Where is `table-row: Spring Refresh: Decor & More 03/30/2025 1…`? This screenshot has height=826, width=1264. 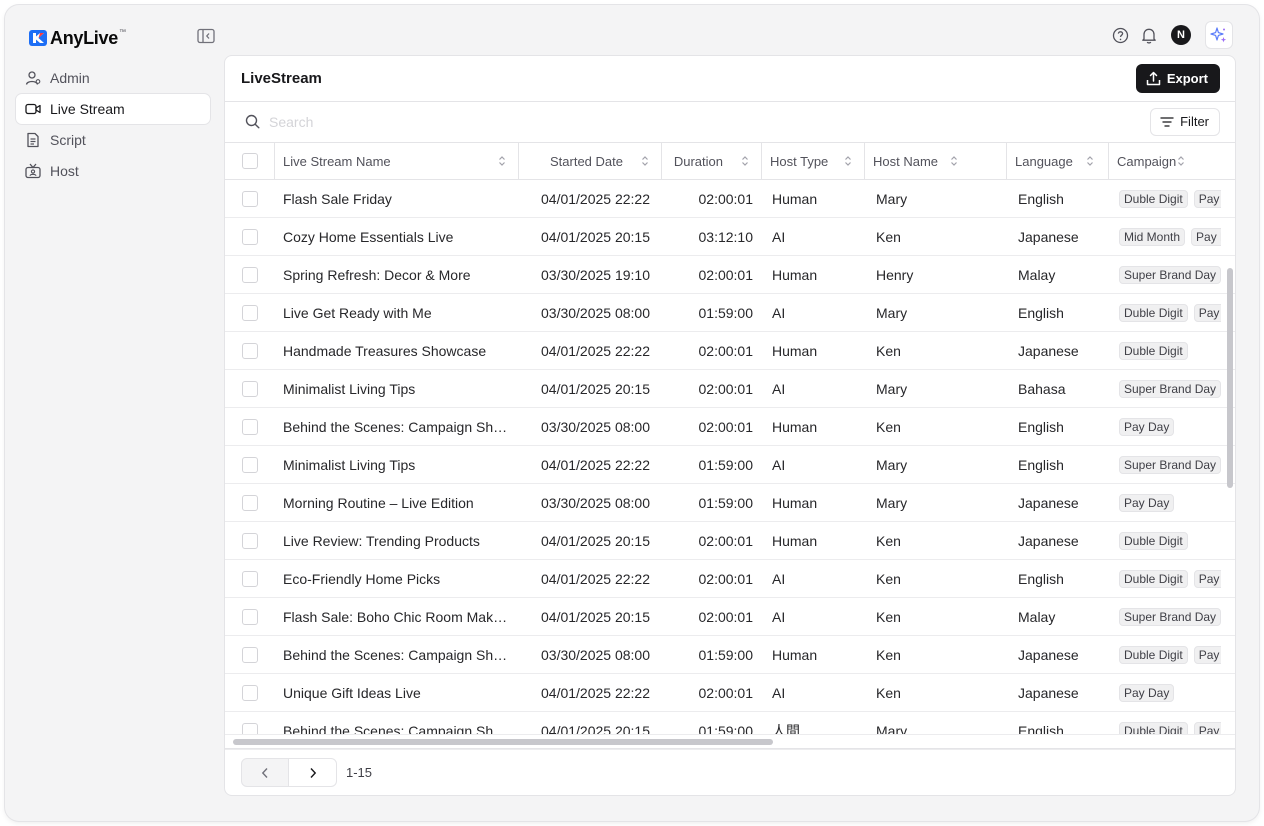
table-row: Spring Refresh: Decor & More 03/30/2025 1… is located at coordinates (730, 275).